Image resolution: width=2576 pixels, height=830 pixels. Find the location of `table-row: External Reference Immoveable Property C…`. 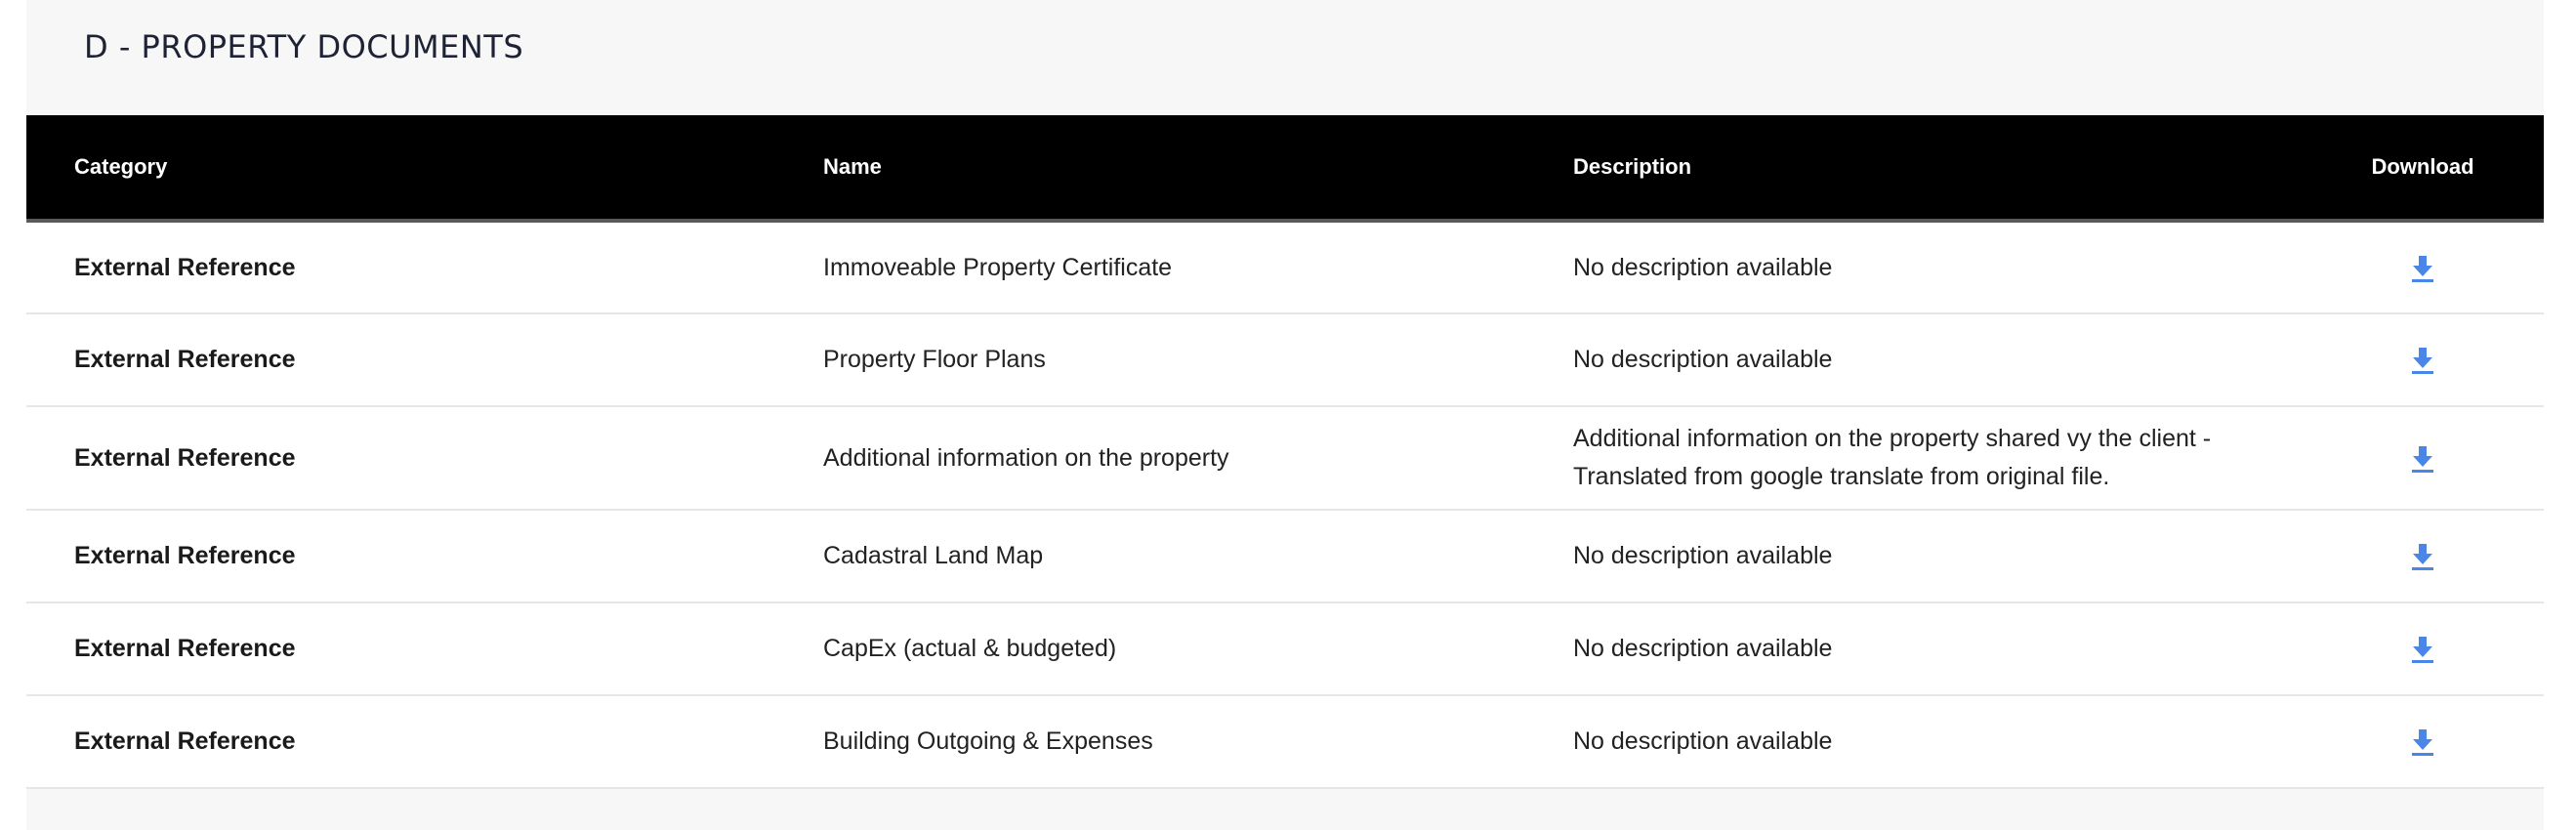

table-row: External Reference Immoveable Property C… is located at coordinates (1285, 267).